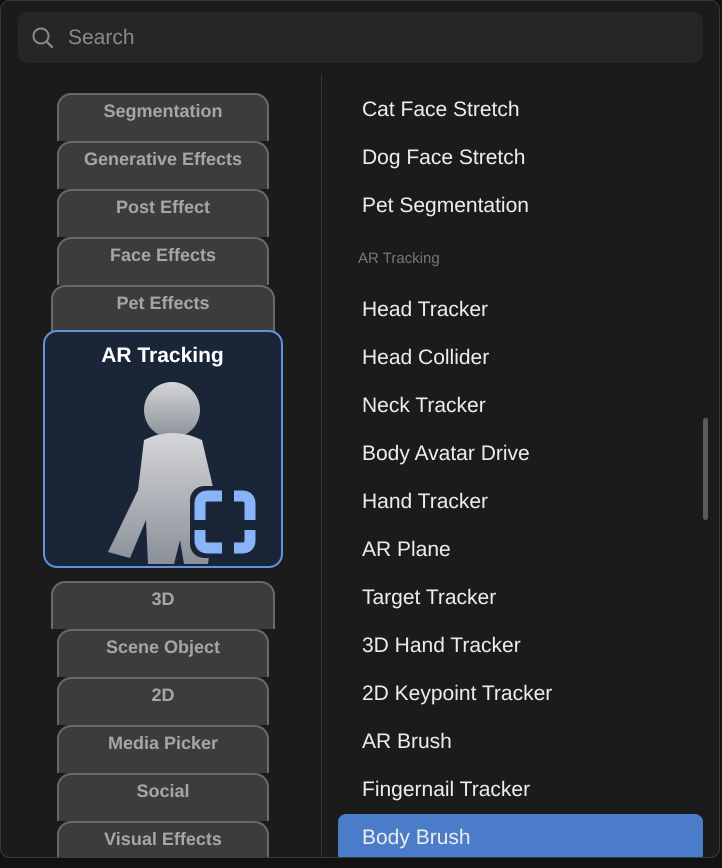 Image resolution: width=722 pixels, height=868 pixels. Describe the element at coordinates (520, 358) in the screenshot. I see `list-item: Head Collider` at that location.